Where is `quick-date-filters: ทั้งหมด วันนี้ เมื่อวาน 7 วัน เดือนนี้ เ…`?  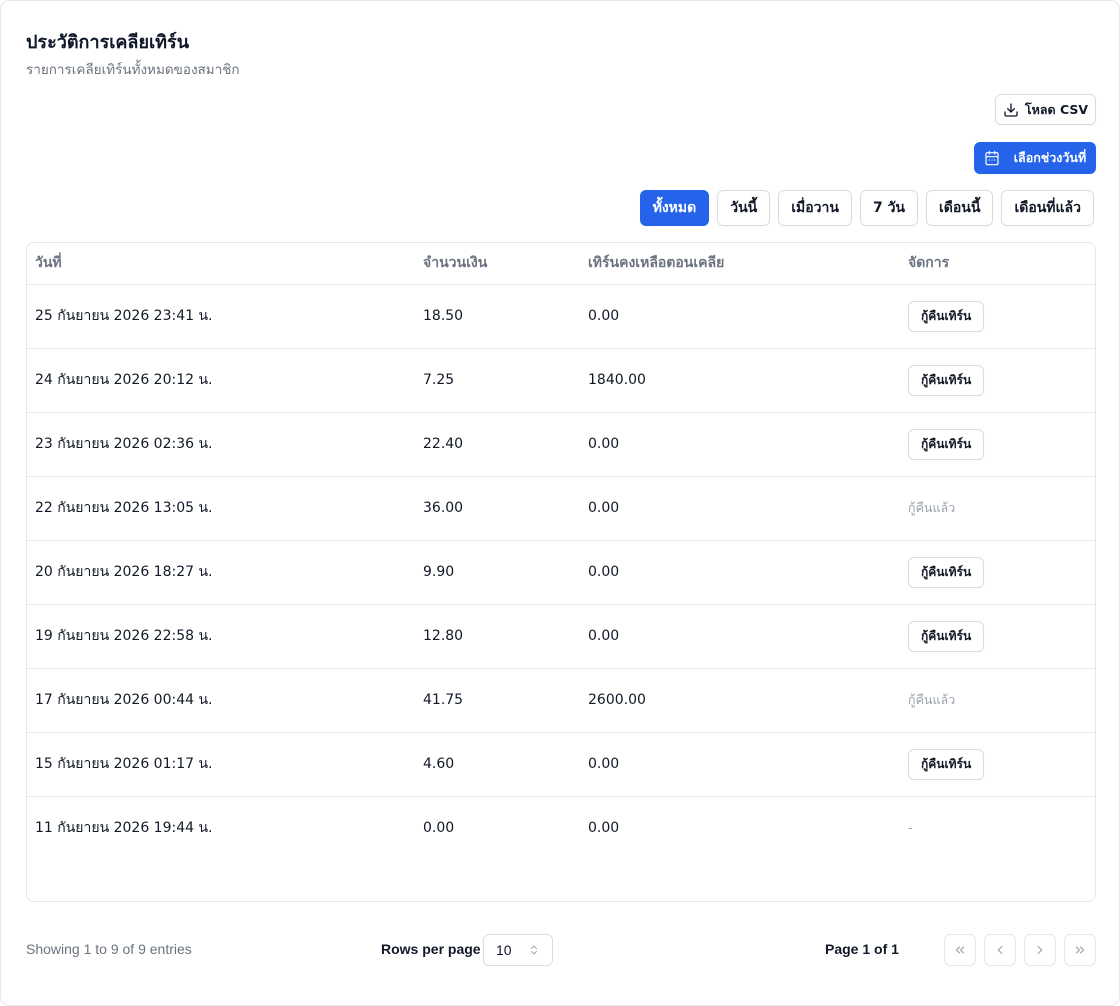 quick-date-filters: ทั้งหมด วันนี้ เมื่อวาน 7 วัน เดือนนี้ เ… is located at coordinates (866, 208).